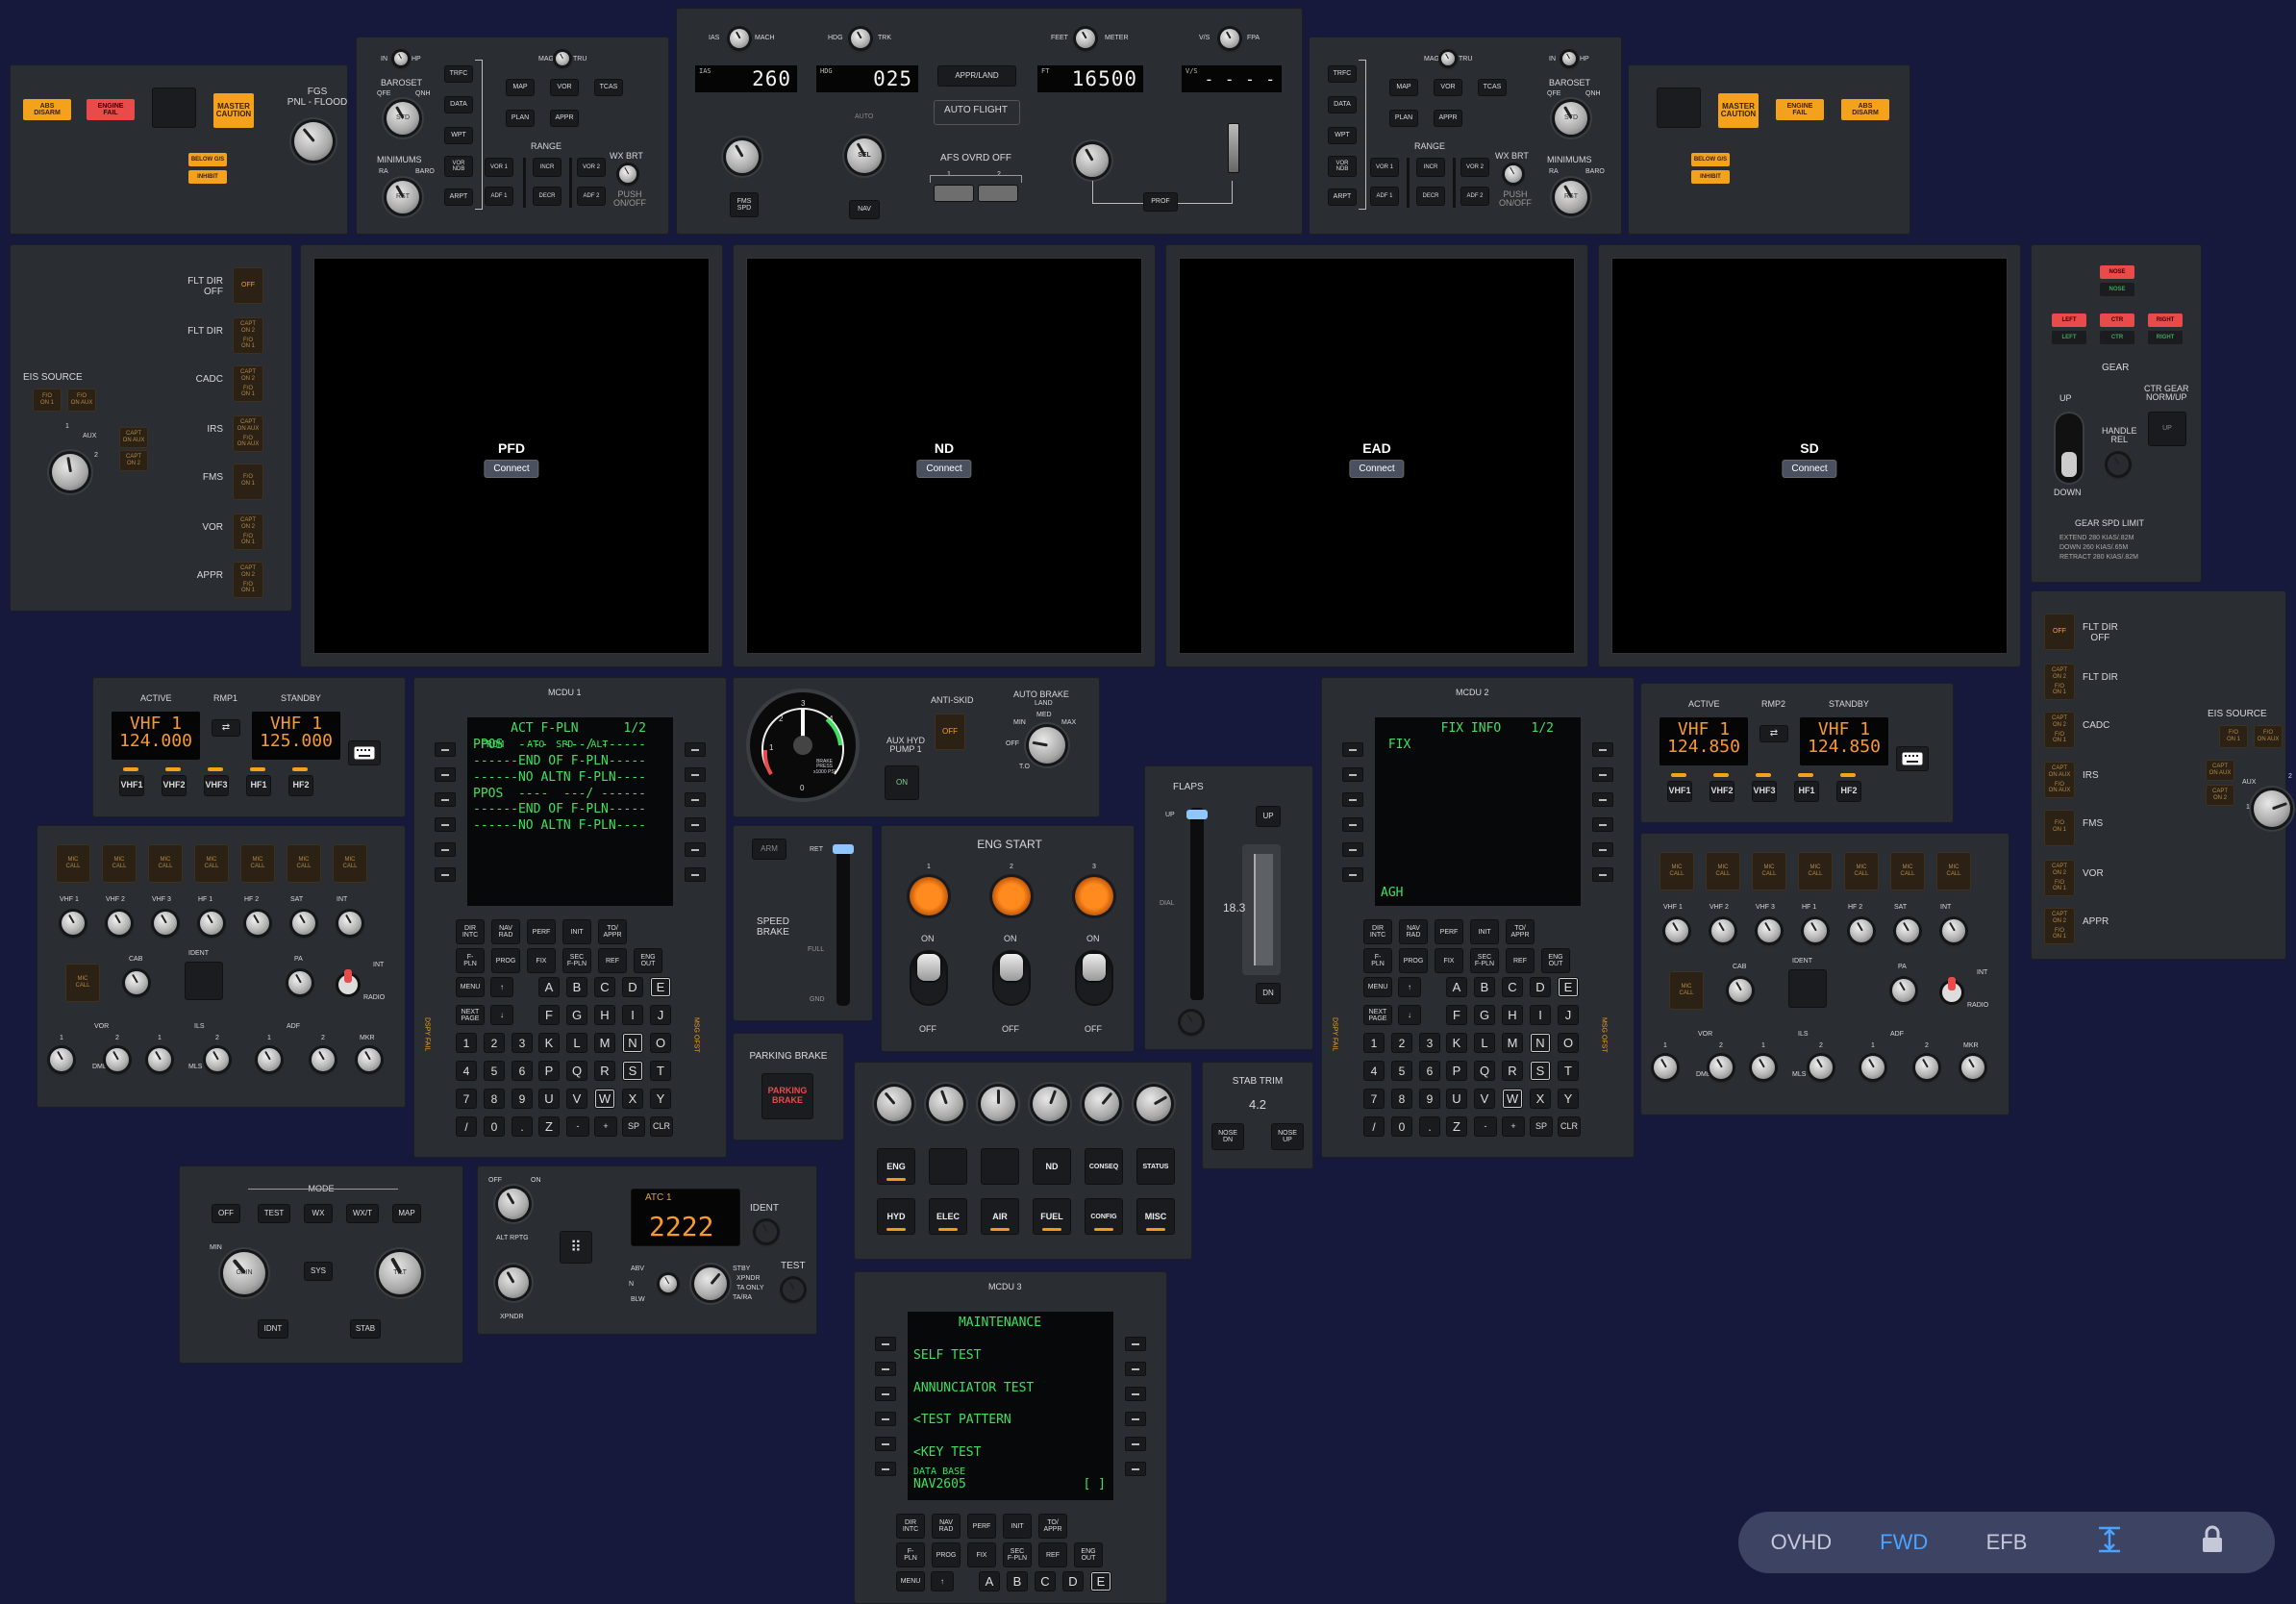 Image resolution: width=2296 pixels, height=1604 pixels. Describe the element at coordinates (226, 728) in the screenshot. I see `rmp-transfer-button: ⇄` at that location.